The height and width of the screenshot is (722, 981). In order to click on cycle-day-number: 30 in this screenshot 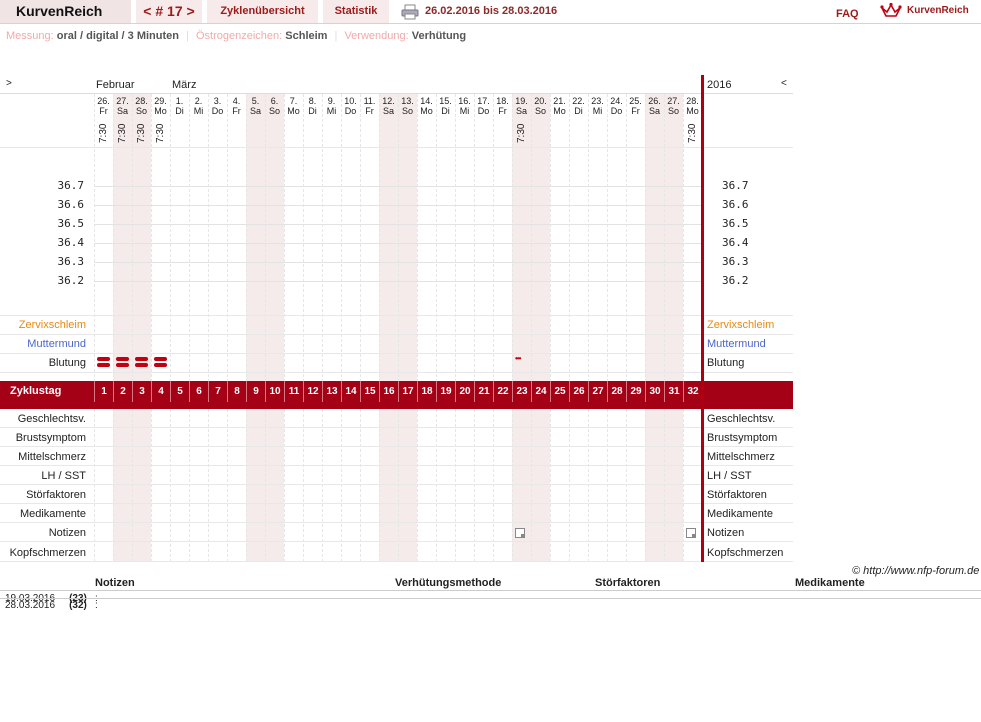, I will do `click(654, 391)`.